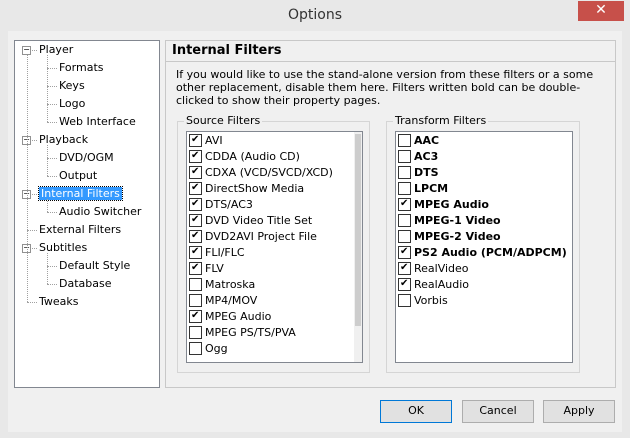 This screenshot has width=630, height=438. I want to click on filter-item: FLV, so click(206, 268).